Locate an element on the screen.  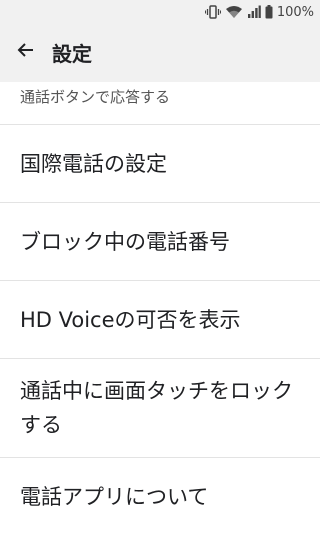
battery-icon is located at coordinates (269, 12).